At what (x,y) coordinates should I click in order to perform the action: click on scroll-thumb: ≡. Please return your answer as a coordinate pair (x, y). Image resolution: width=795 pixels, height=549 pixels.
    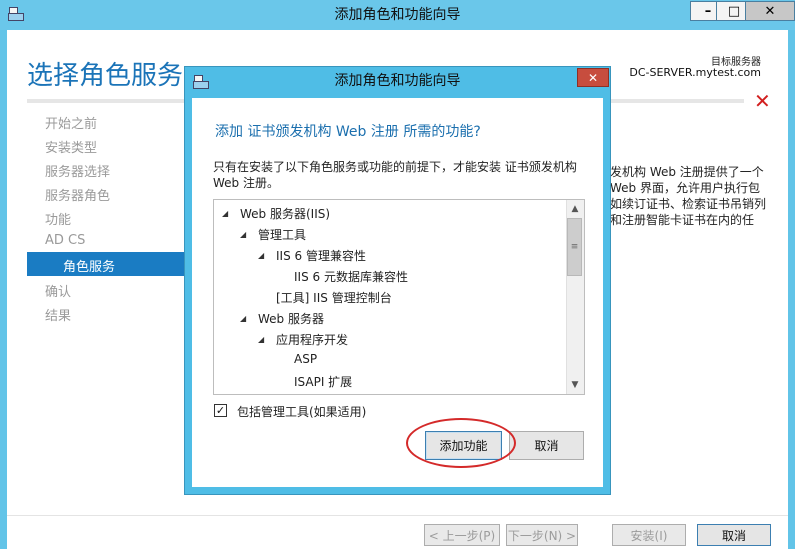
    Looking at the image, I should click on (574, 247).